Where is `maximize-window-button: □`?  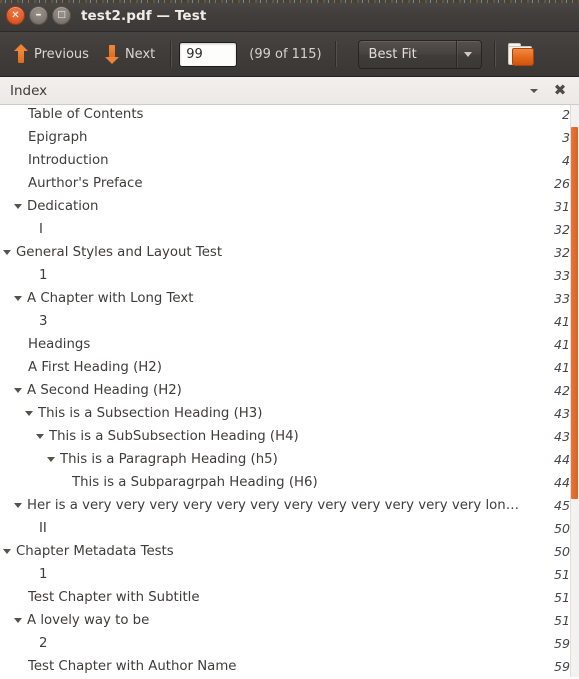
maximize-window-button: □ is located at coordinates (61, 15).